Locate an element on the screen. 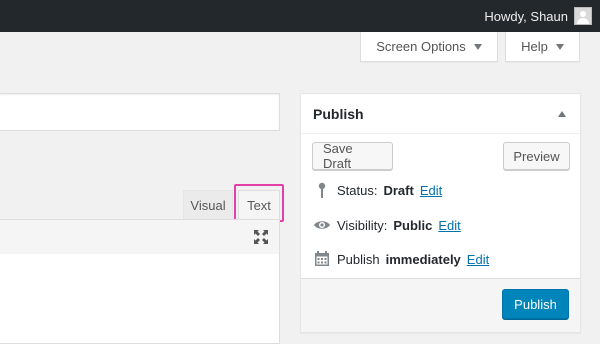 This screenshot has width=600, height=344. schedule-label: Publish is located at coordinates (358, 259).